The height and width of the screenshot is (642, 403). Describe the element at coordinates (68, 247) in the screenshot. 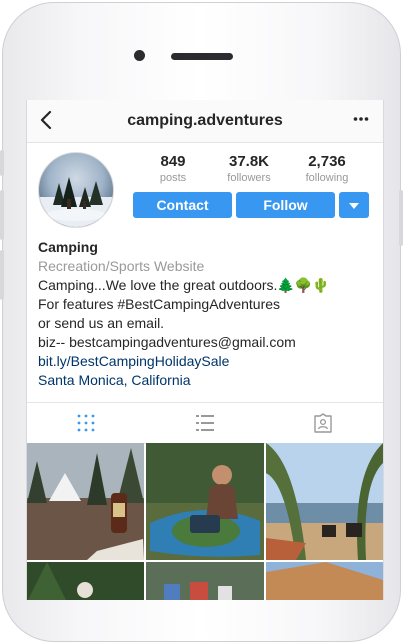

I see `profile-name: Camping` at that location.